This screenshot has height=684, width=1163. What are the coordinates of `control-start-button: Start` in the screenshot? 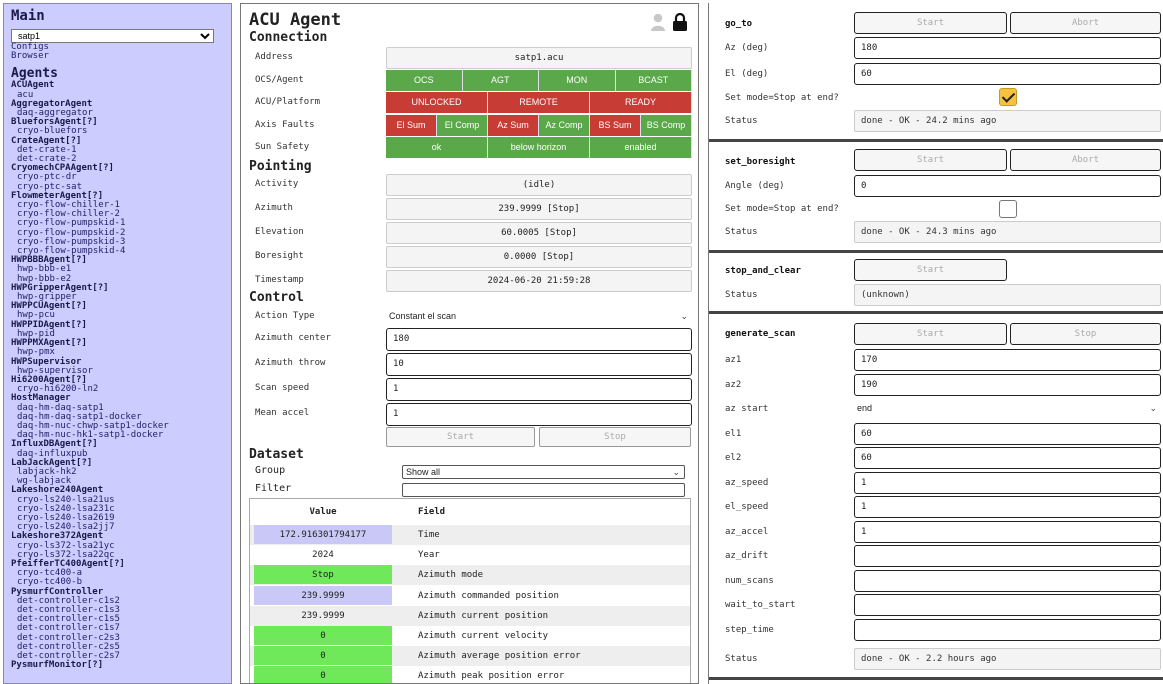 It's located at (460, 437).